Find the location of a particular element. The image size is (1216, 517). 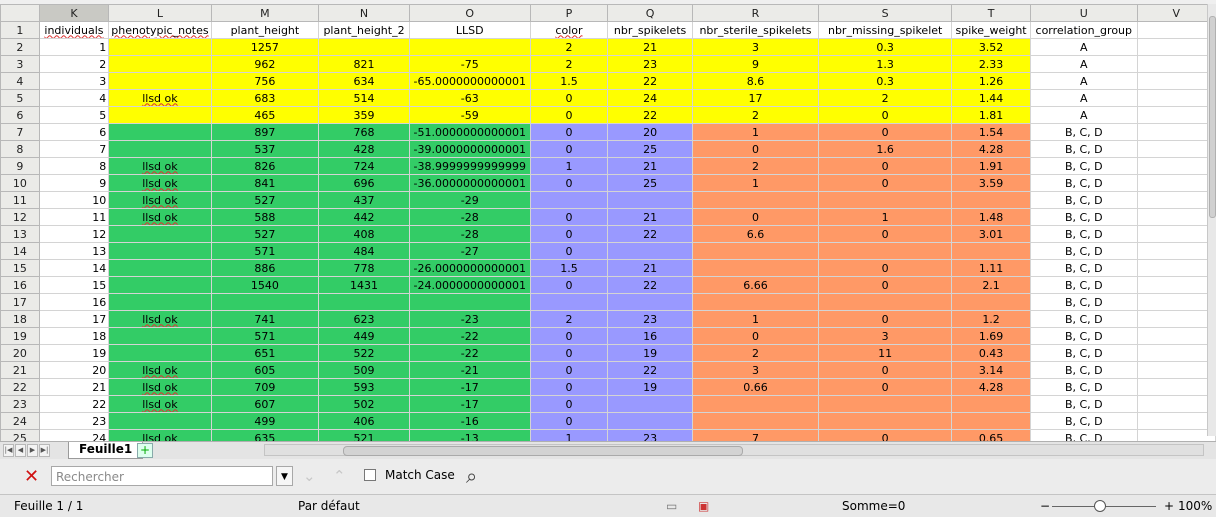

column-header-v: V is located at coordinates (1176, 13).